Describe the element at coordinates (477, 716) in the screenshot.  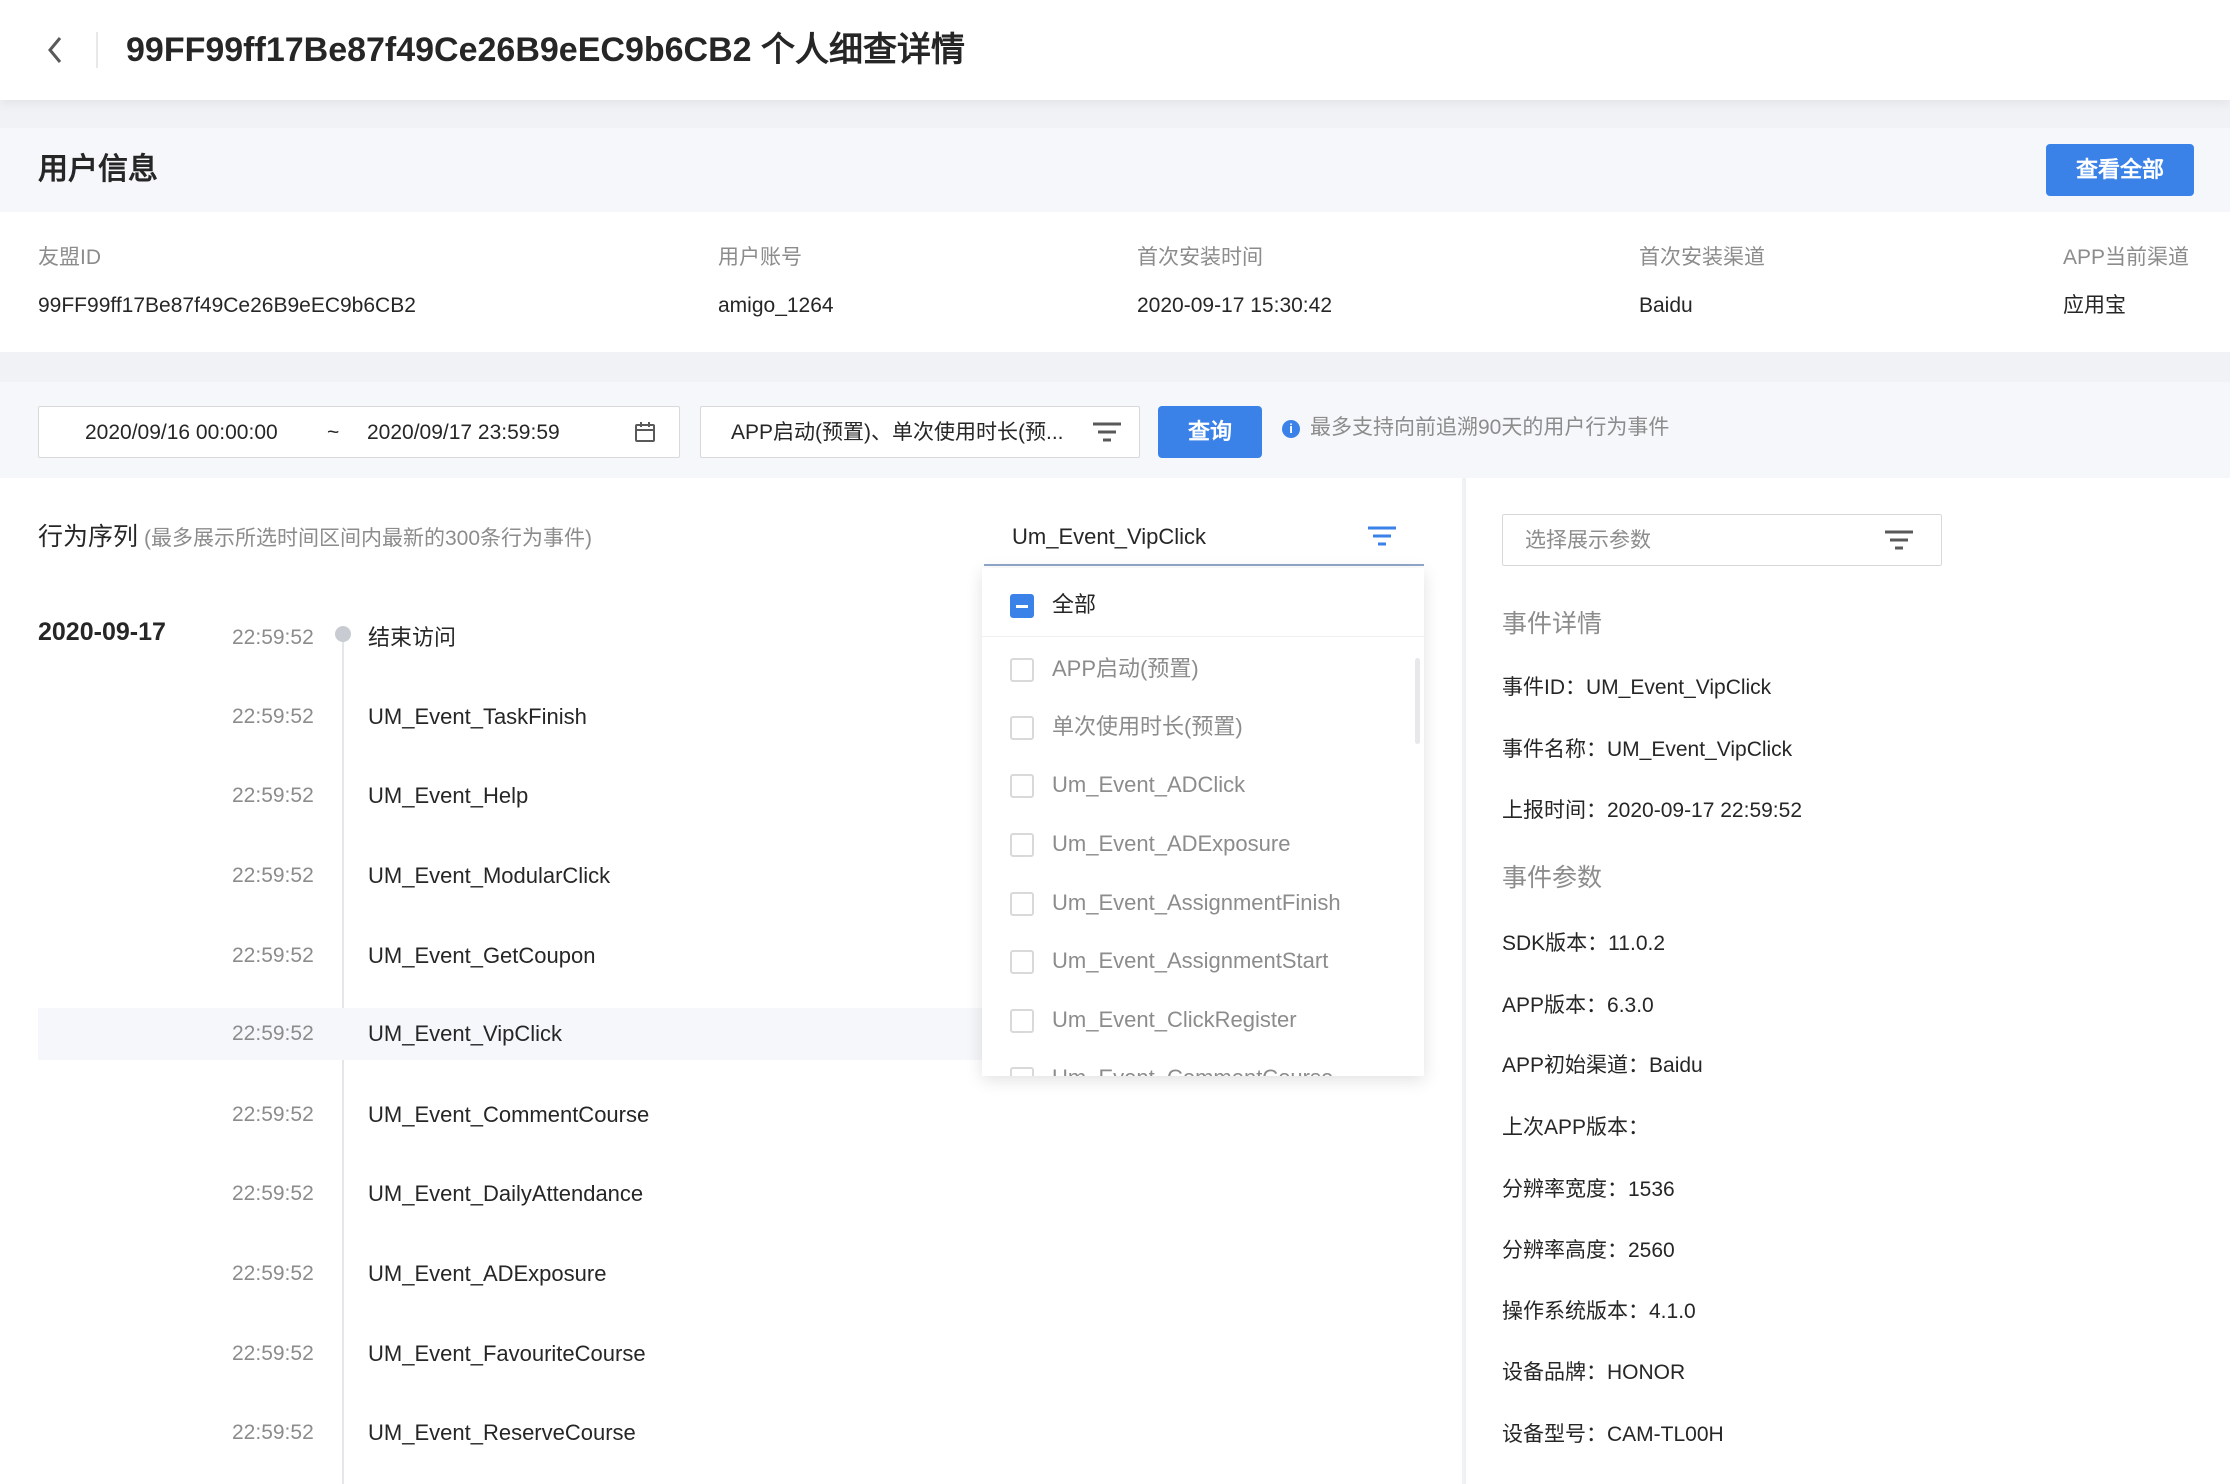
I see `event-name: UM_Event_TaskFinish` at that location.